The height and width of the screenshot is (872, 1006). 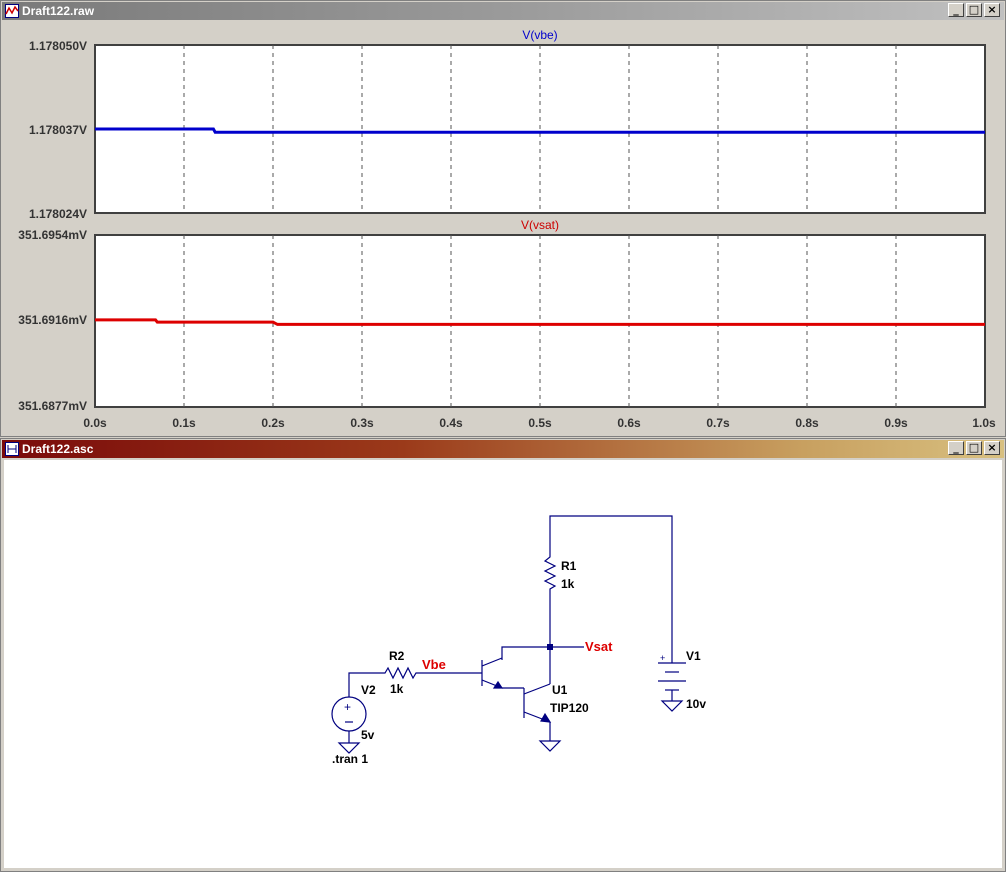 What do you see at coordinates (516, 690) in the screenshot?
I see `transistor-u1` at bounding box center [516, 690].